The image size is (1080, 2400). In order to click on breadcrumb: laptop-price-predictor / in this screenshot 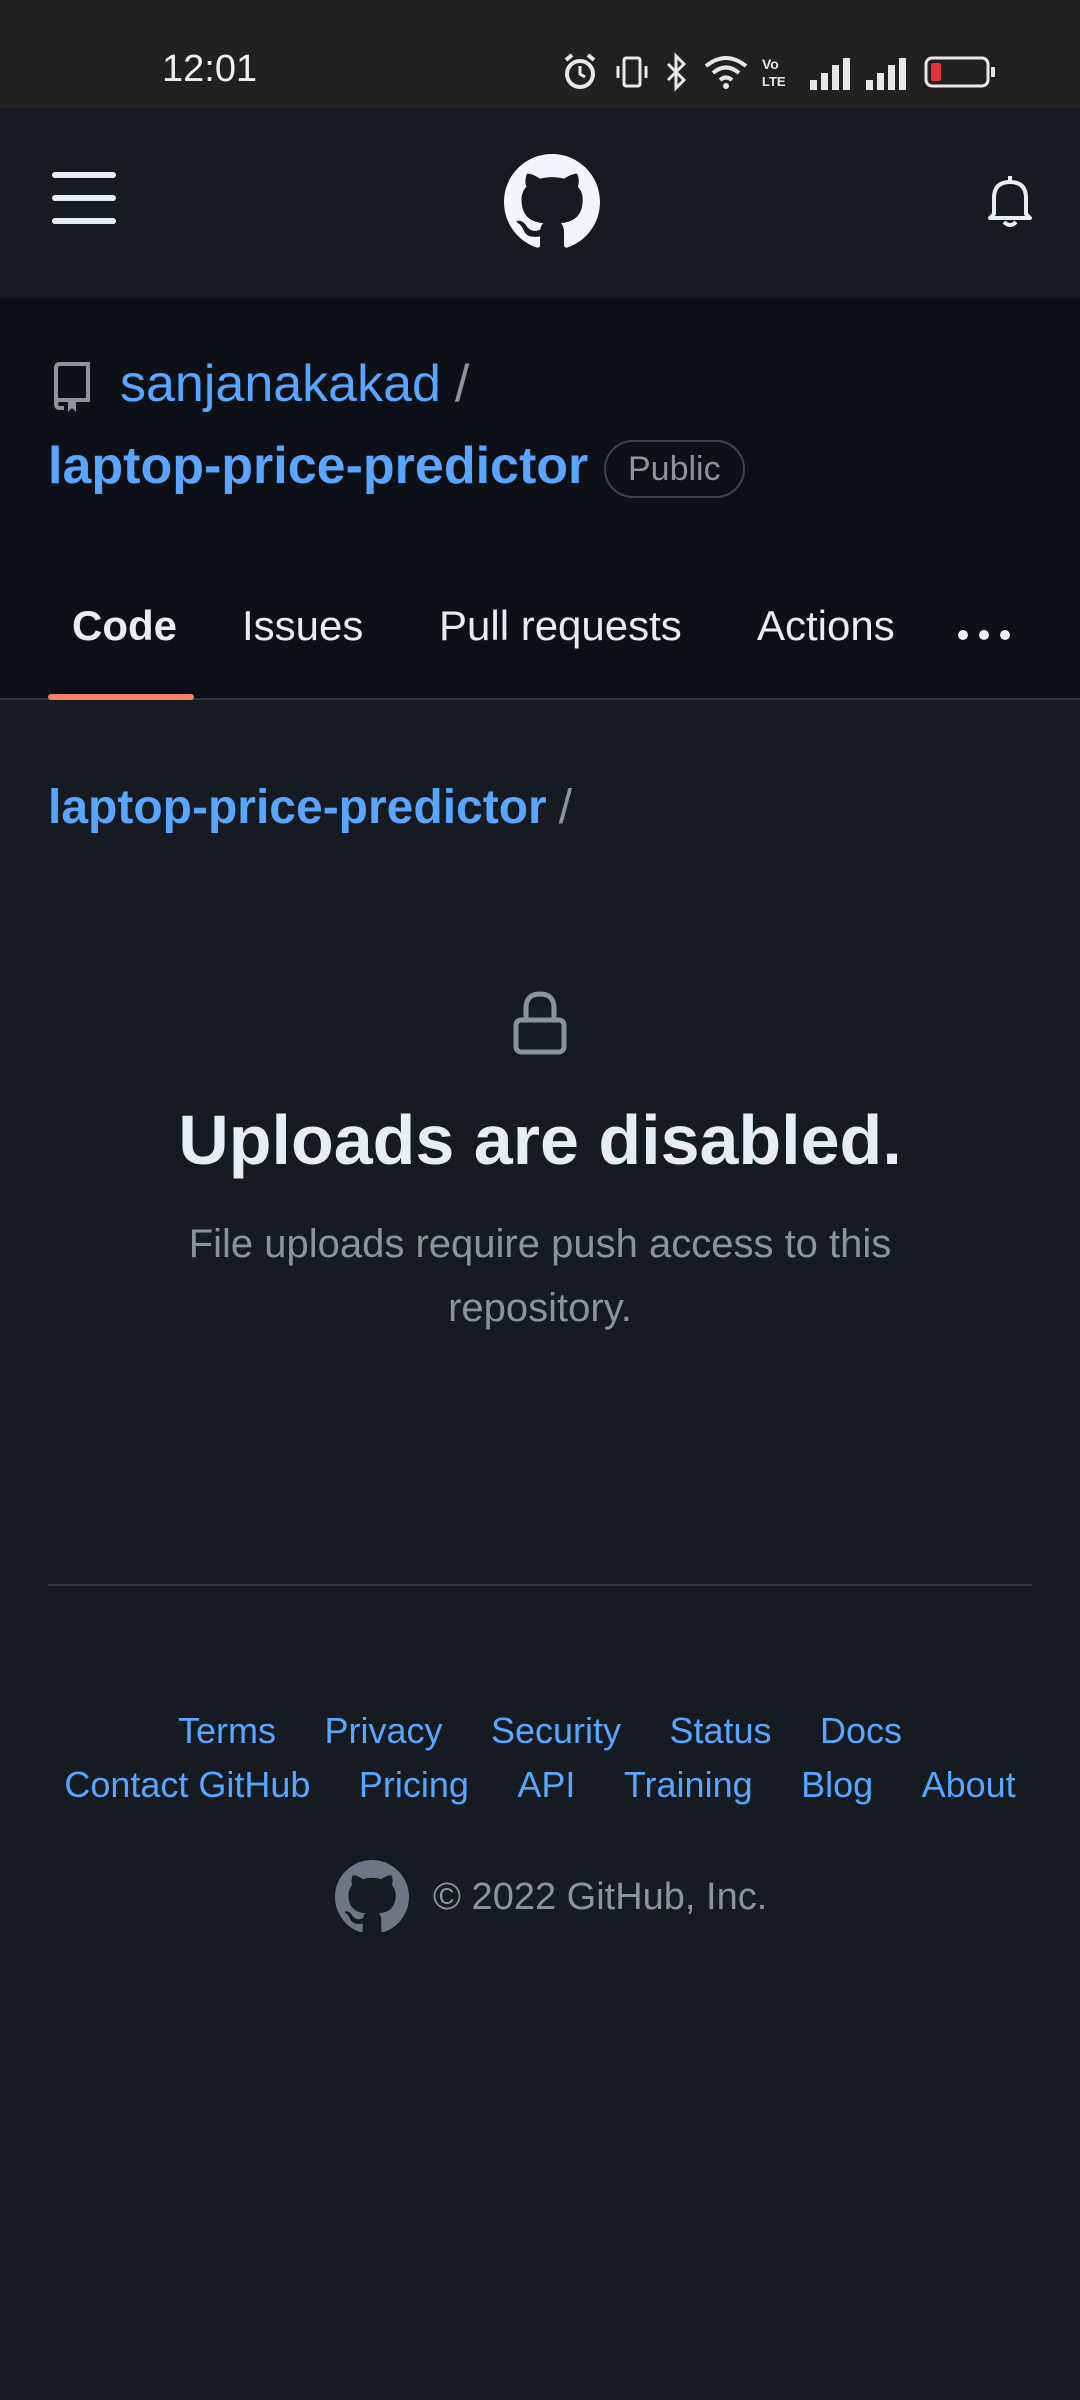, I will do `click(310, 807)`.